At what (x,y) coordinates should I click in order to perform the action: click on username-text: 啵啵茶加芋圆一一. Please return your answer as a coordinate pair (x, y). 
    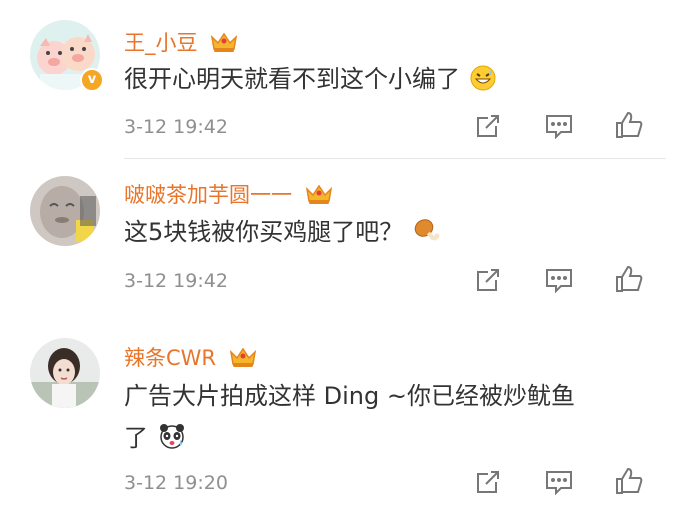
    Looking at the image, I should click on (208, 195).